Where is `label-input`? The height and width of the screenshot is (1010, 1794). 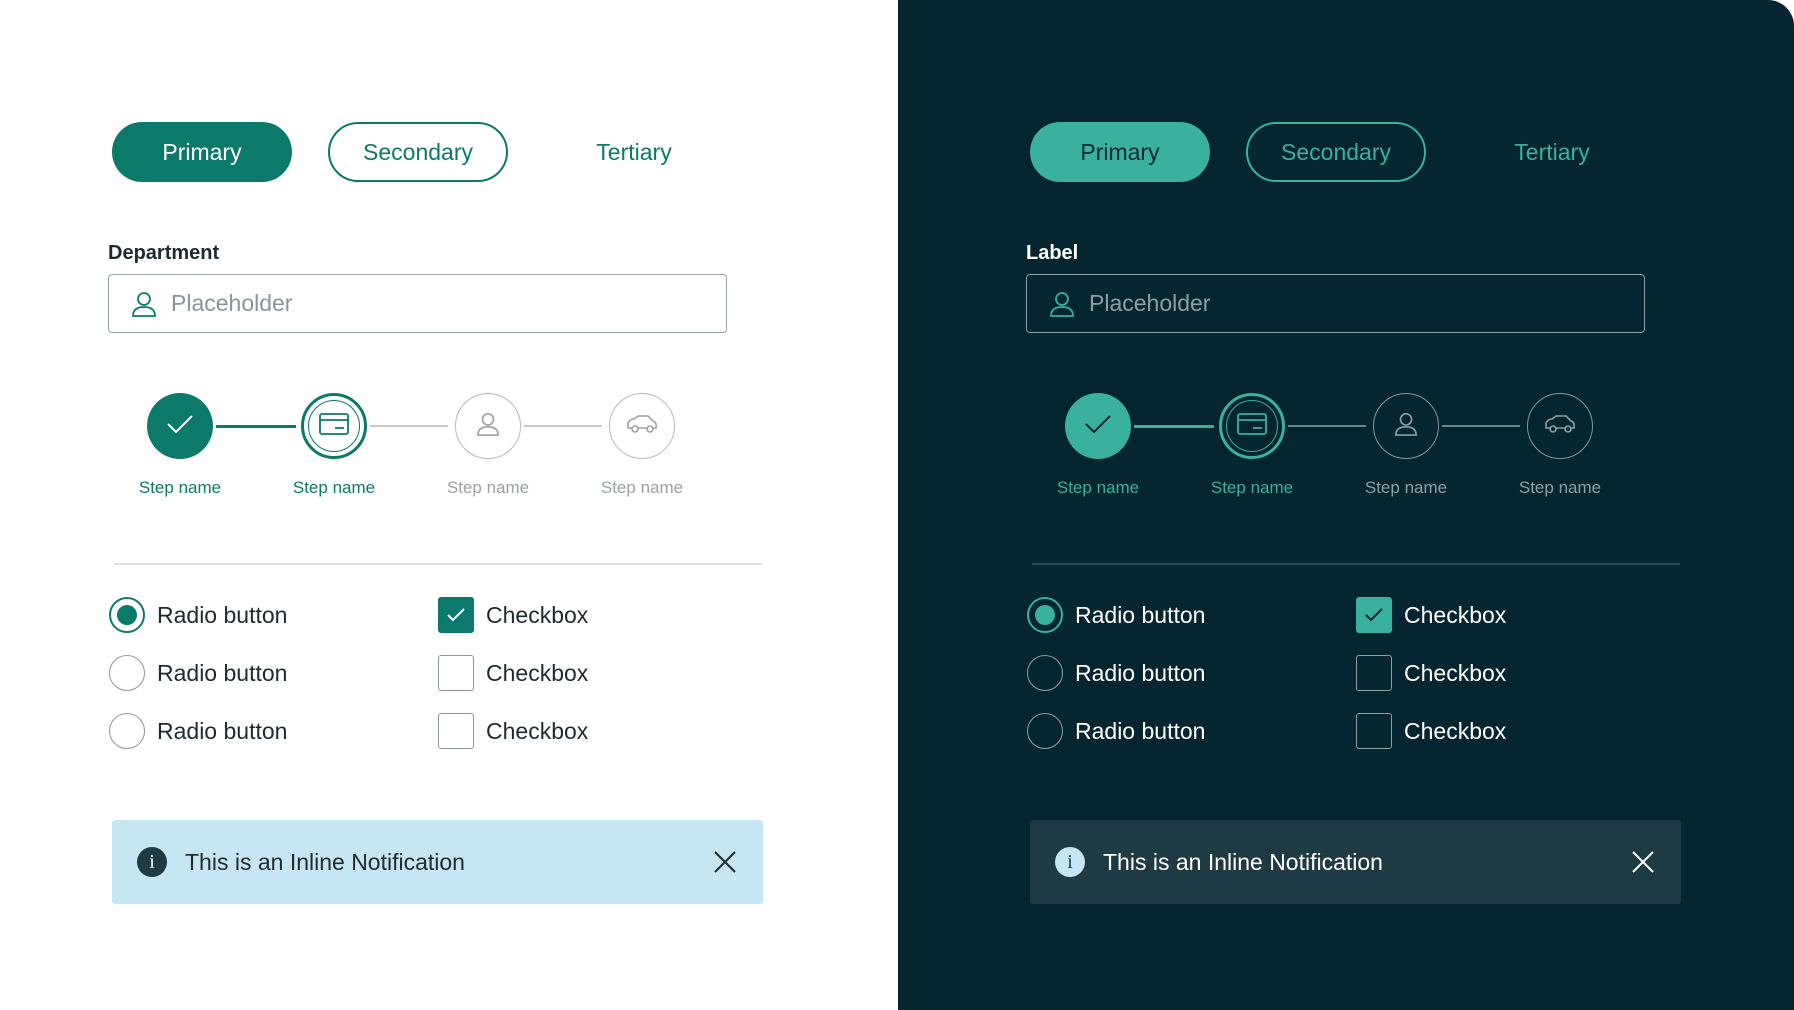 label-input is located at coordinates (1349, 303).